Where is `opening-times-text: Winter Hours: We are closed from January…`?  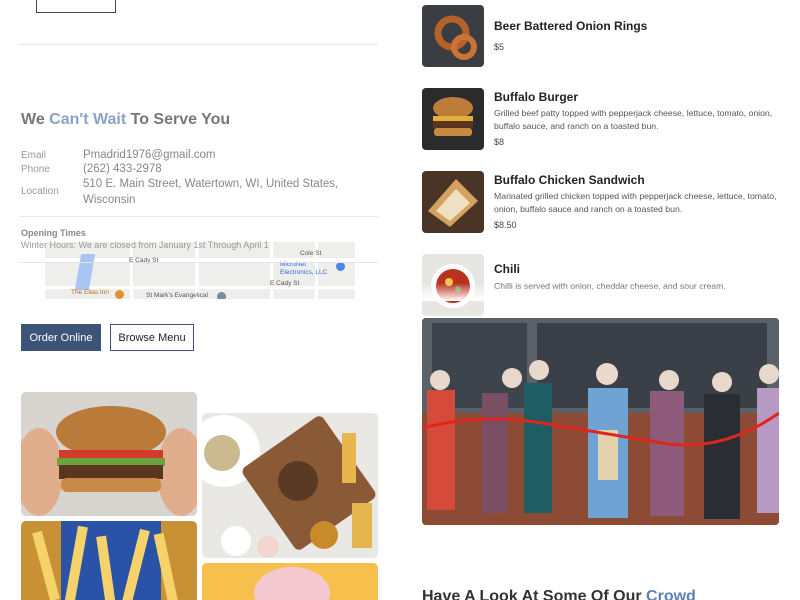
opening-times-text: Winter Hours: We are closed from January… is located at coordinates (145, 245).